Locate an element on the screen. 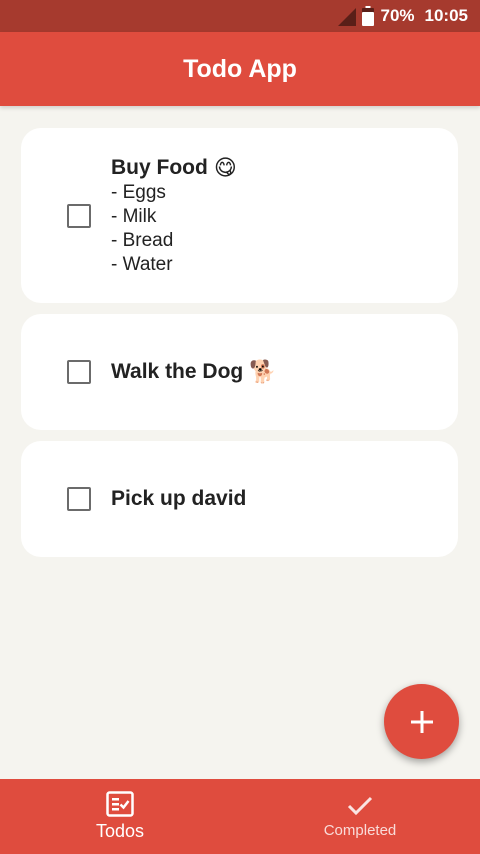  todo-card: Walk the Dog 🐕 is located at coordinates (239, 372).